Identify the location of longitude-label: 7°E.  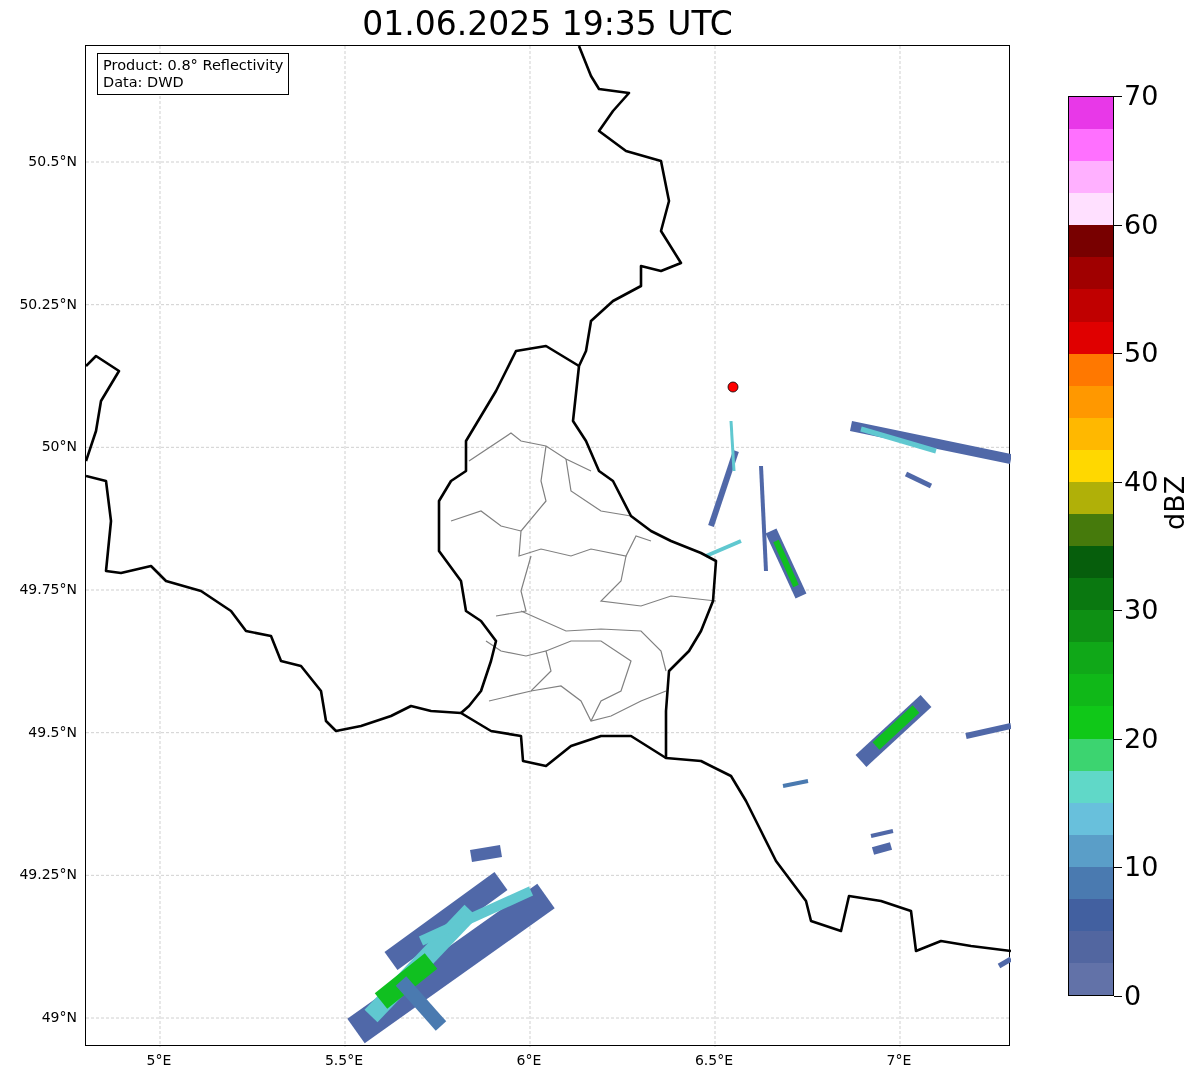
(899, 1060).